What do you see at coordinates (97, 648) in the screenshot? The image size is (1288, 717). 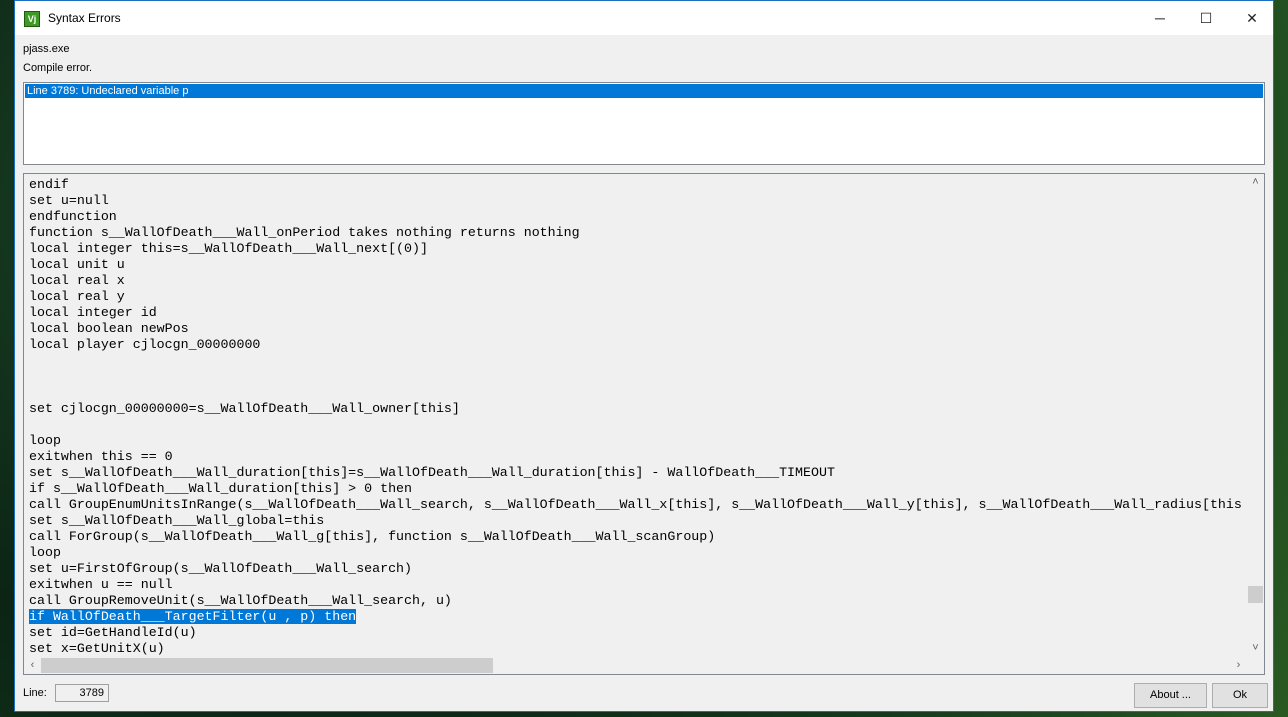 I see `code-line-text: set x=GetUnitX(u)` at bounding box center [97, 648].